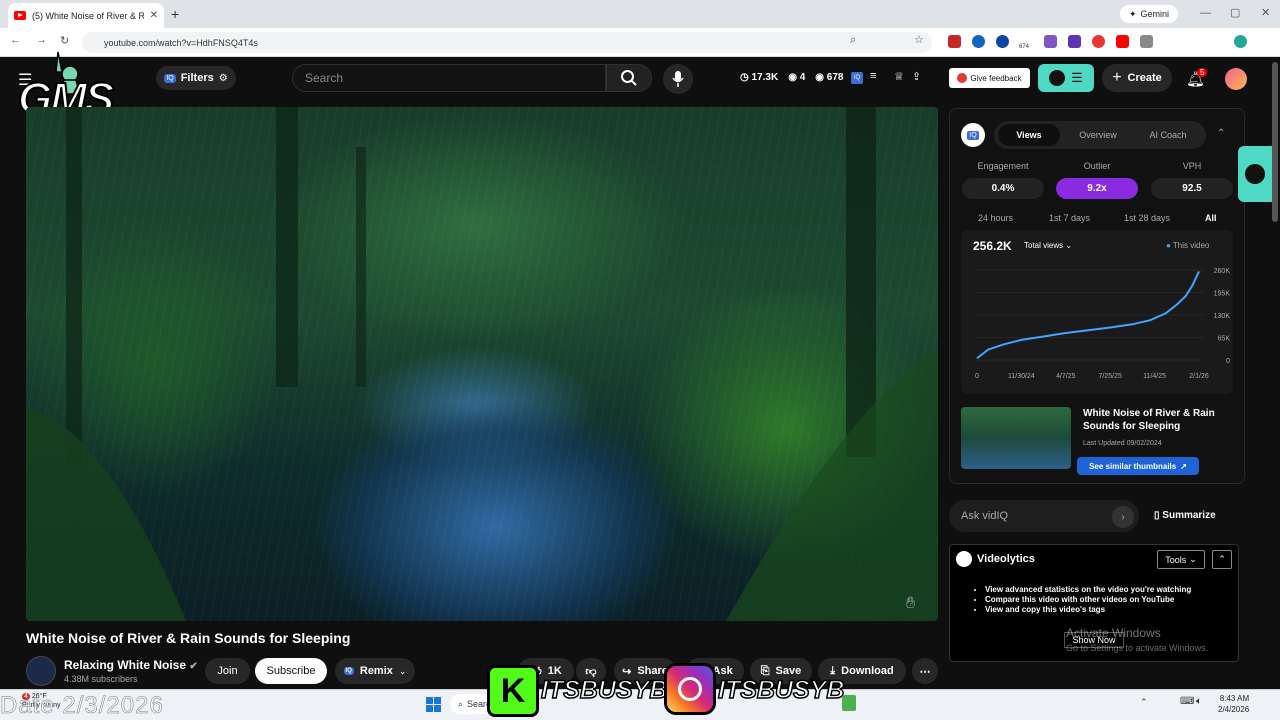  What do you see at coordinates (1098, 135) in the screenshot?
I see `tab-overview: Overview` at bounding box center [1098, 135].